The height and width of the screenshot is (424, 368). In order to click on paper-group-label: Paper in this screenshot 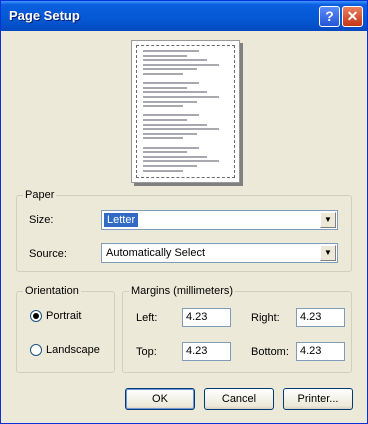, I will do `click(40, 195)`.